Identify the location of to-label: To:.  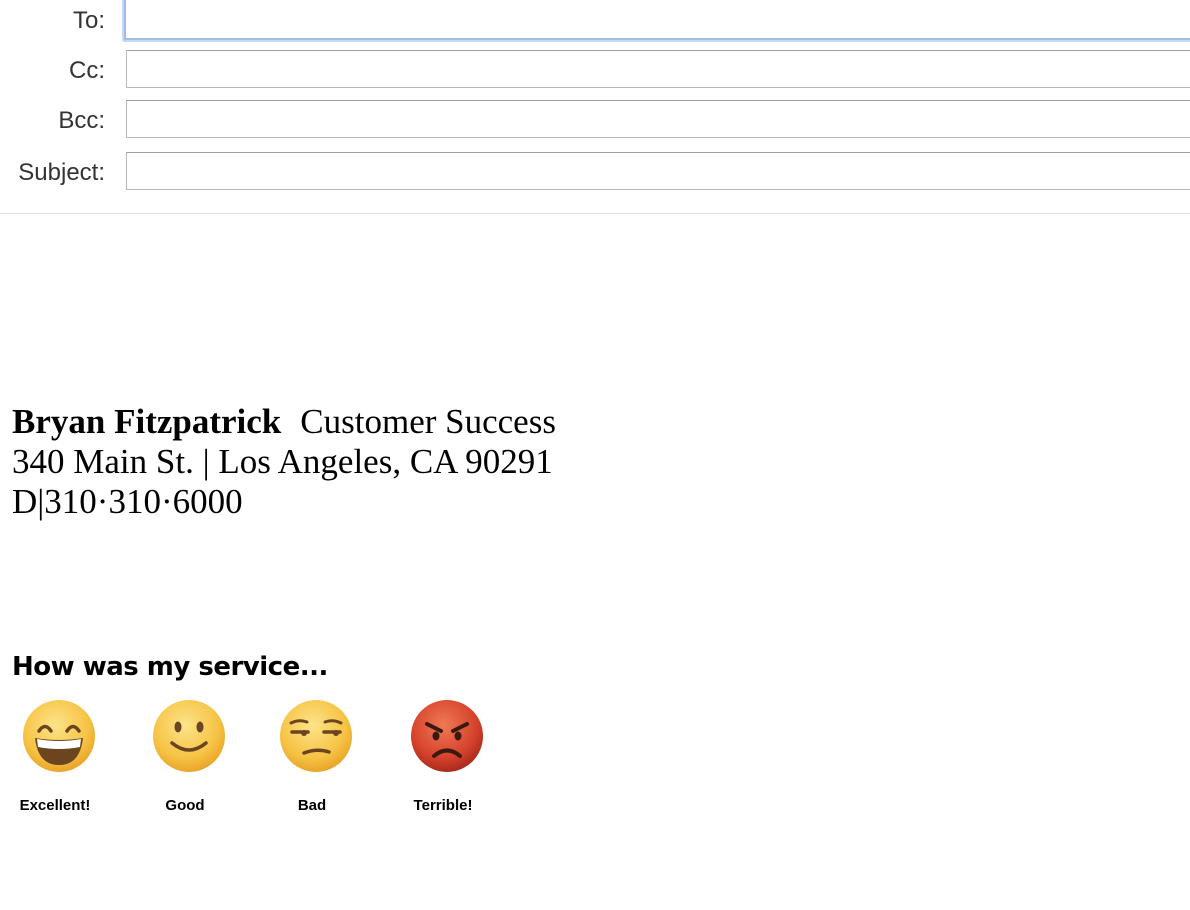
(88, 20).